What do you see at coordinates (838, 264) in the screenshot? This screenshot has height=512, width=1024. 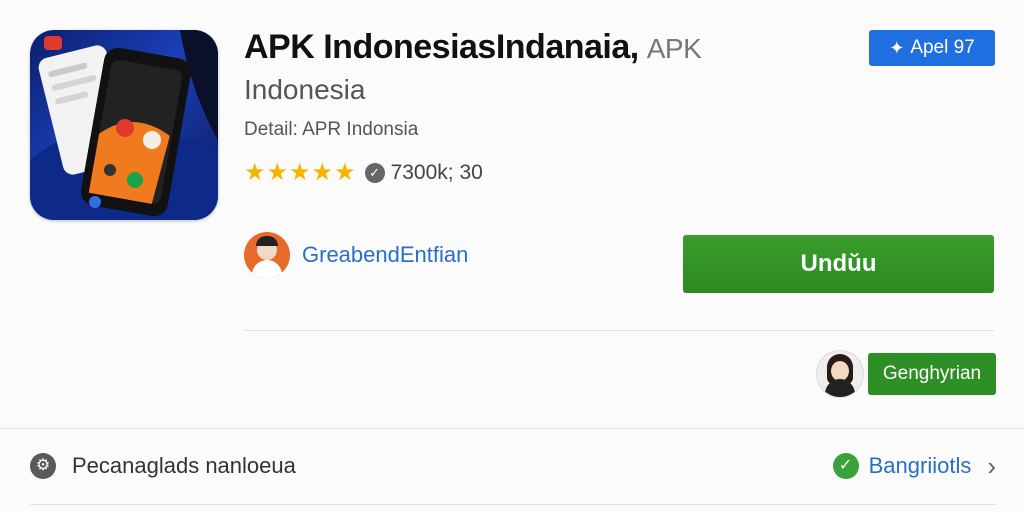 I see `download-button: Undŭu` at bounding box center [838, 264].